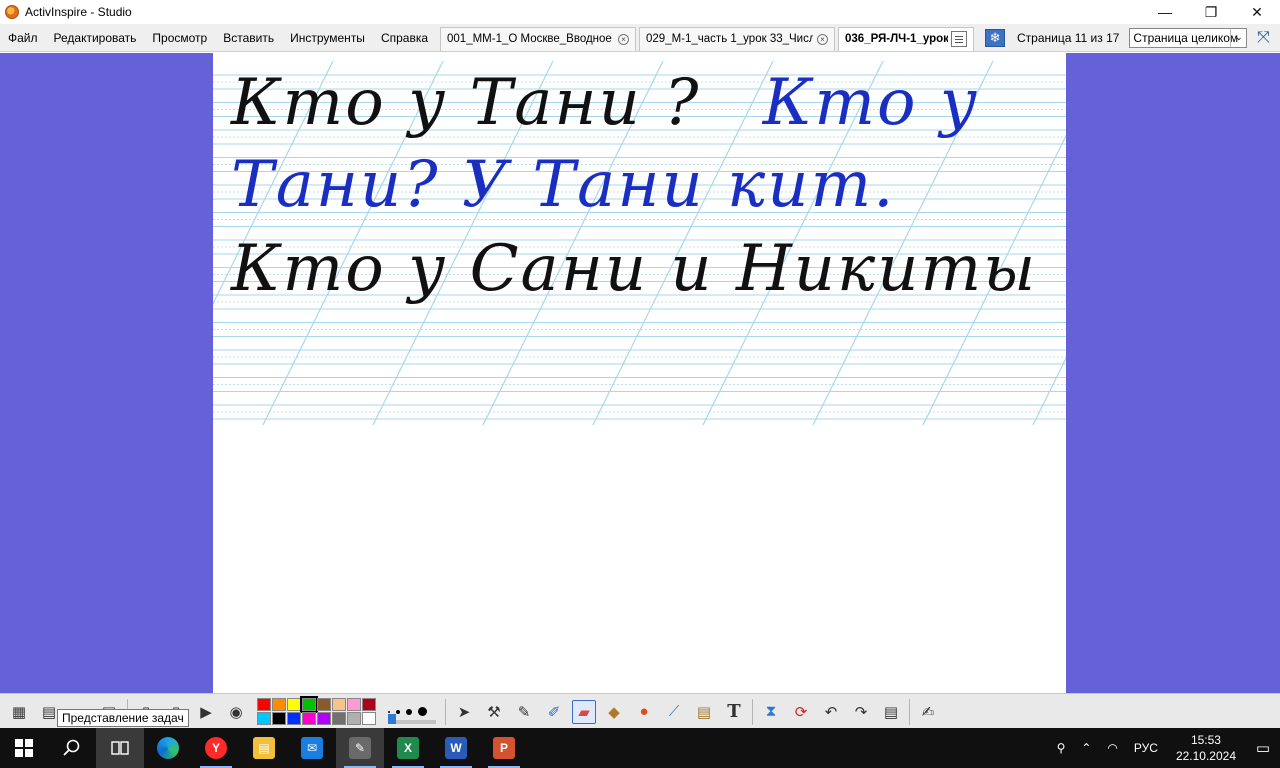 The height and width of the screenshot is (768, 1280). Describe the element at coordinates (392, 718) in the screenshot. I see `slider-thumb` at that location.